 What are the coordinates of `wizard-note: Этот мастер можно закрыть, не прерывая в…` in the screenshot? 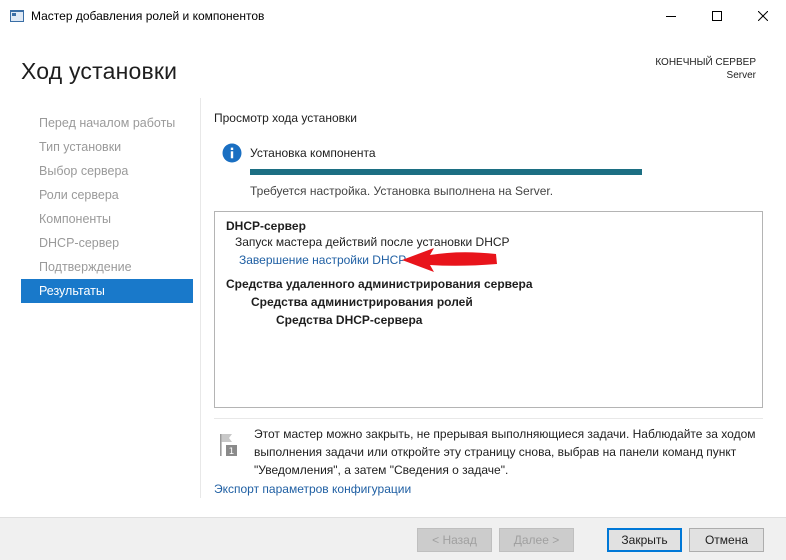 It's located at (505, 452).